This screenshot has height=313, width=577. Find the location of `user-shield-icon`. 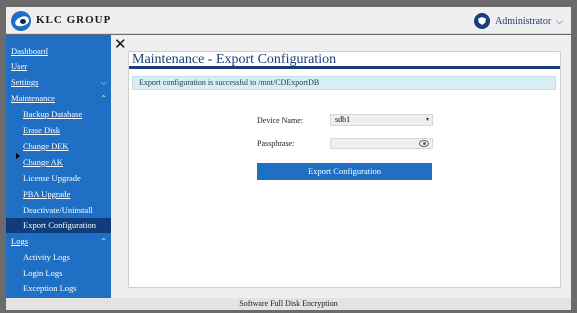

user-shield-icon is located at coordinates (482, 21).